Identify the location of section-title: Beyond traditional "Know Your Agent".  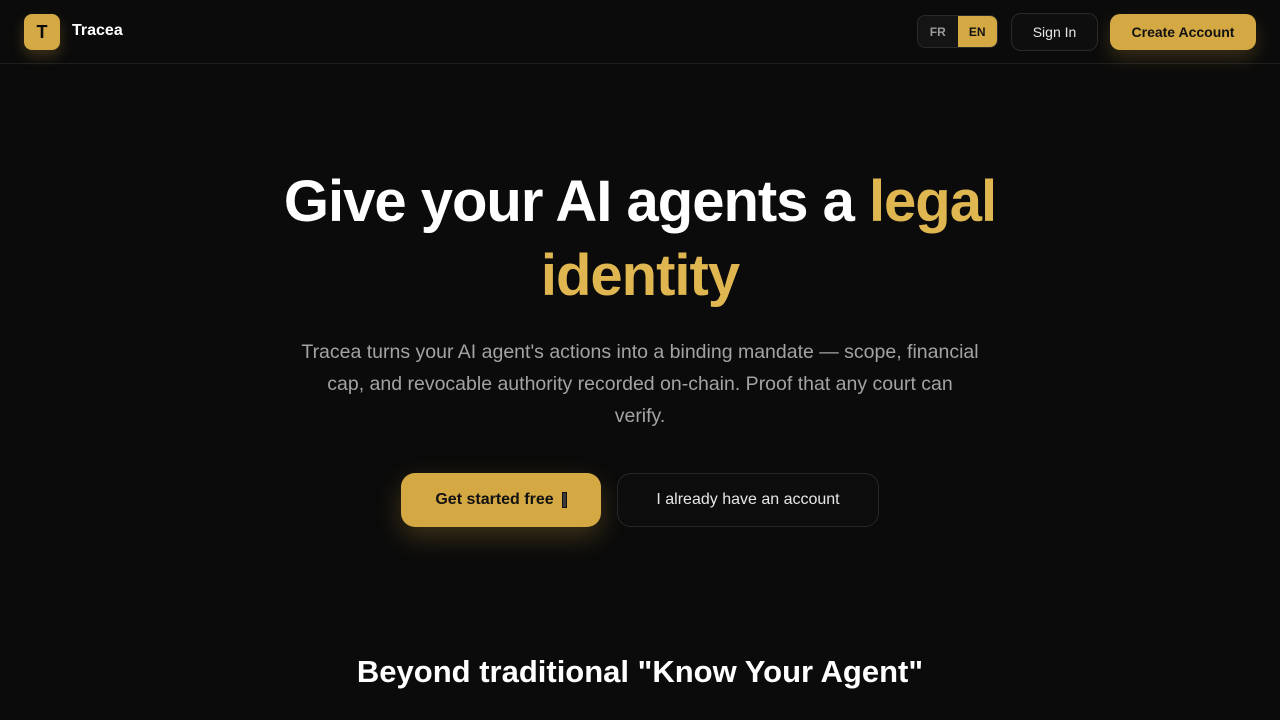
(640, 671).